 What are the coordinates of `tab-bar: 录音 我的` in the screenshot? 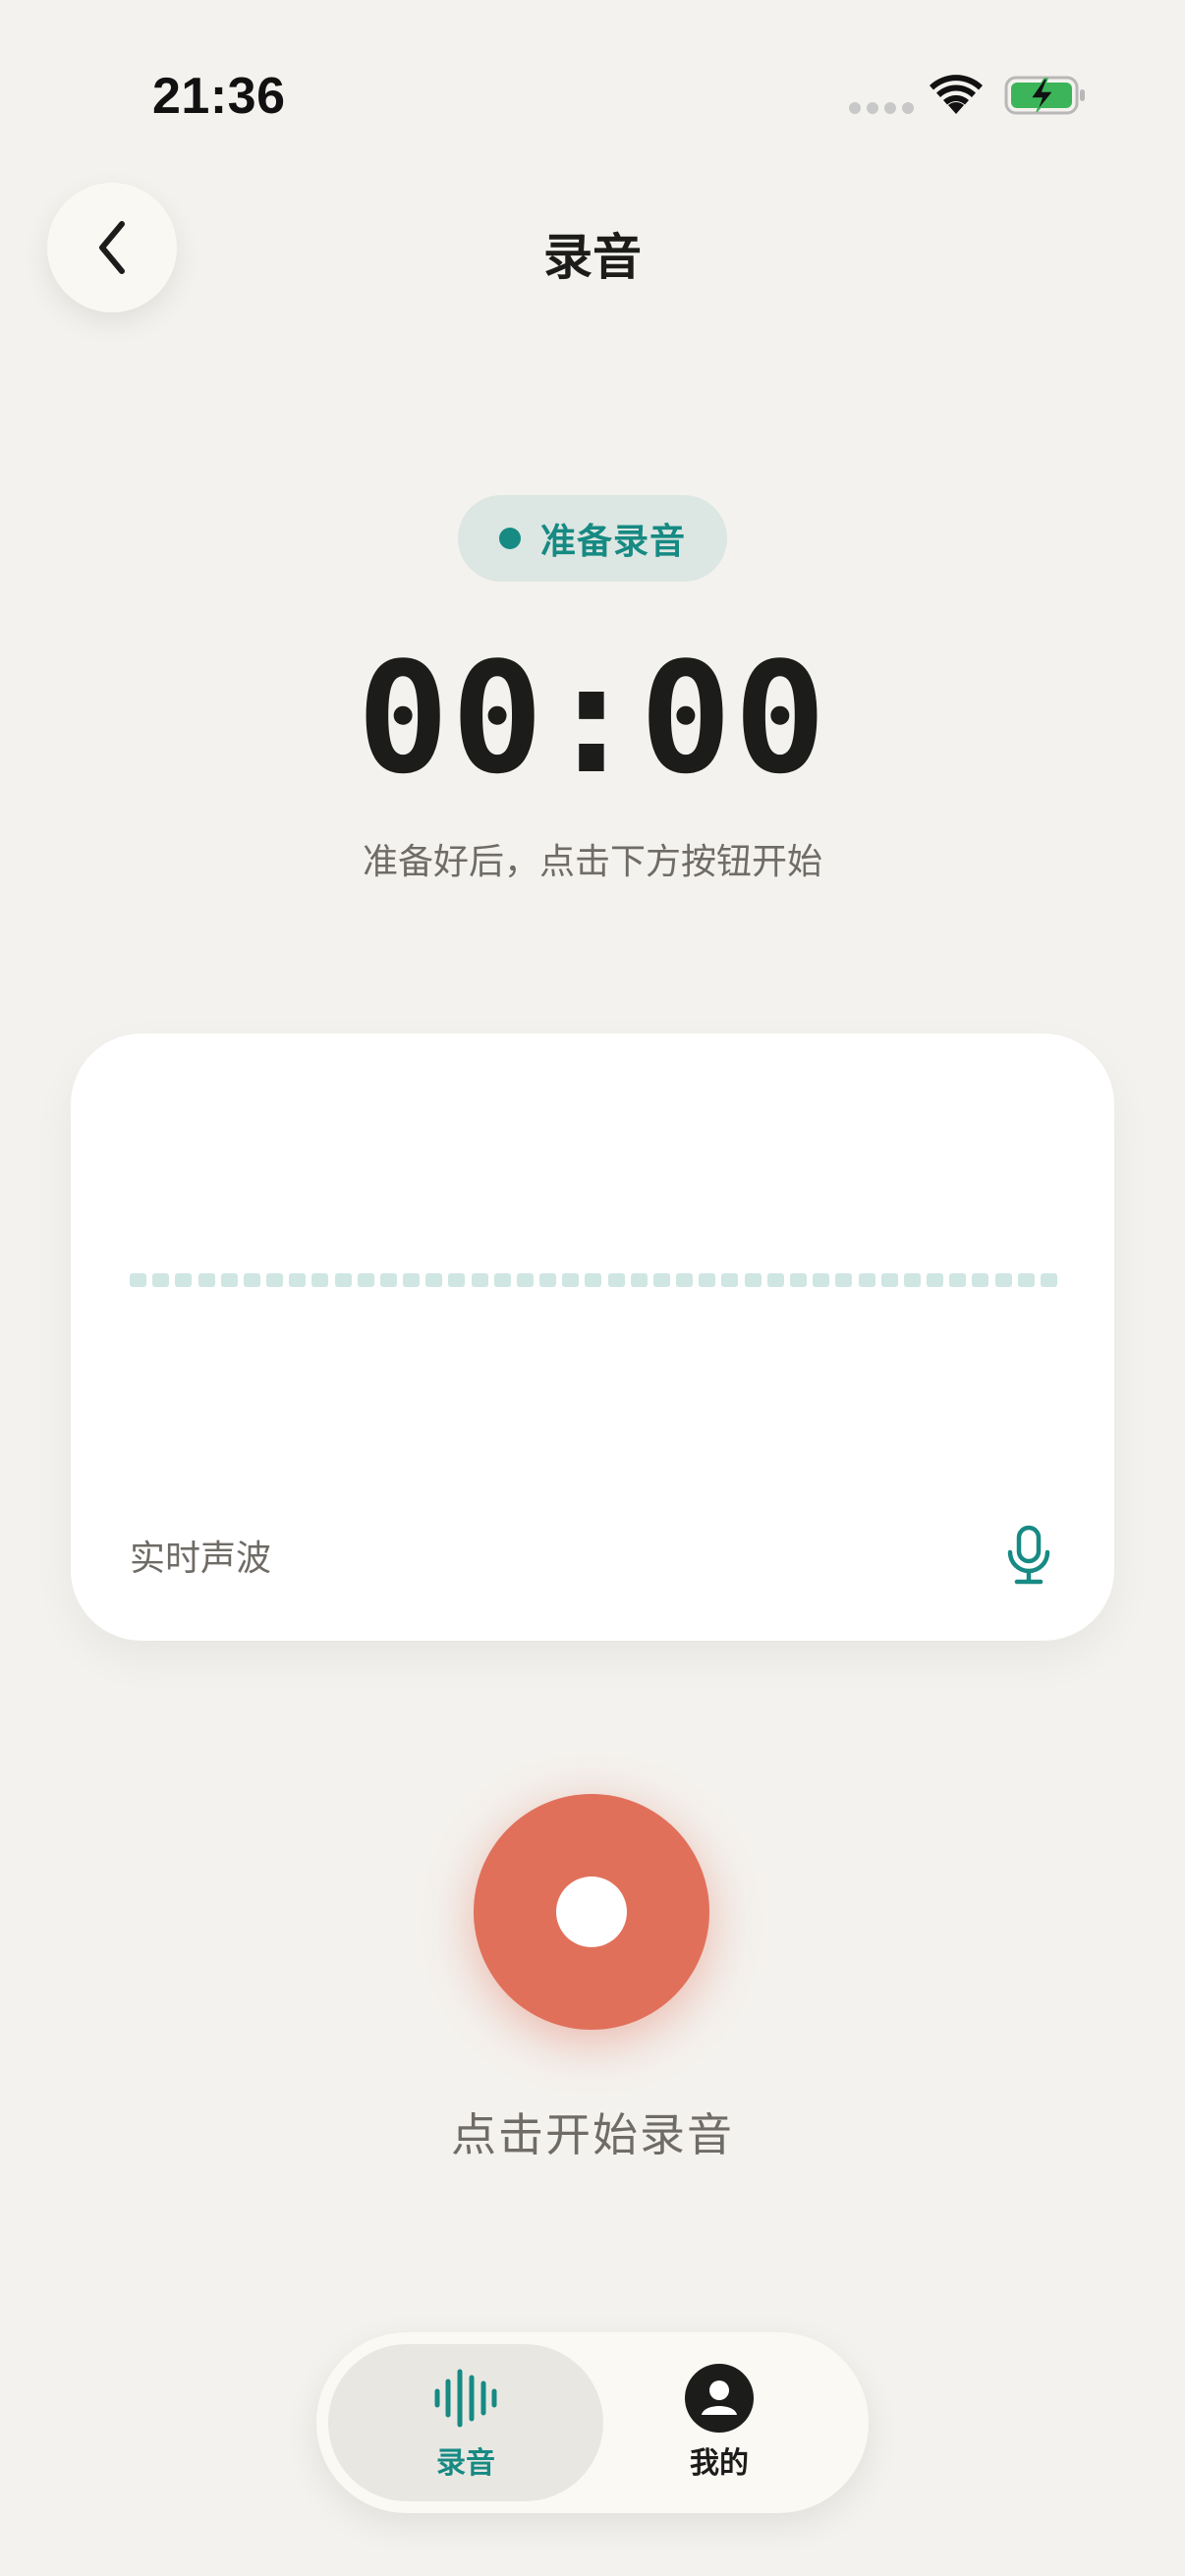 It's located at (592, 2422).